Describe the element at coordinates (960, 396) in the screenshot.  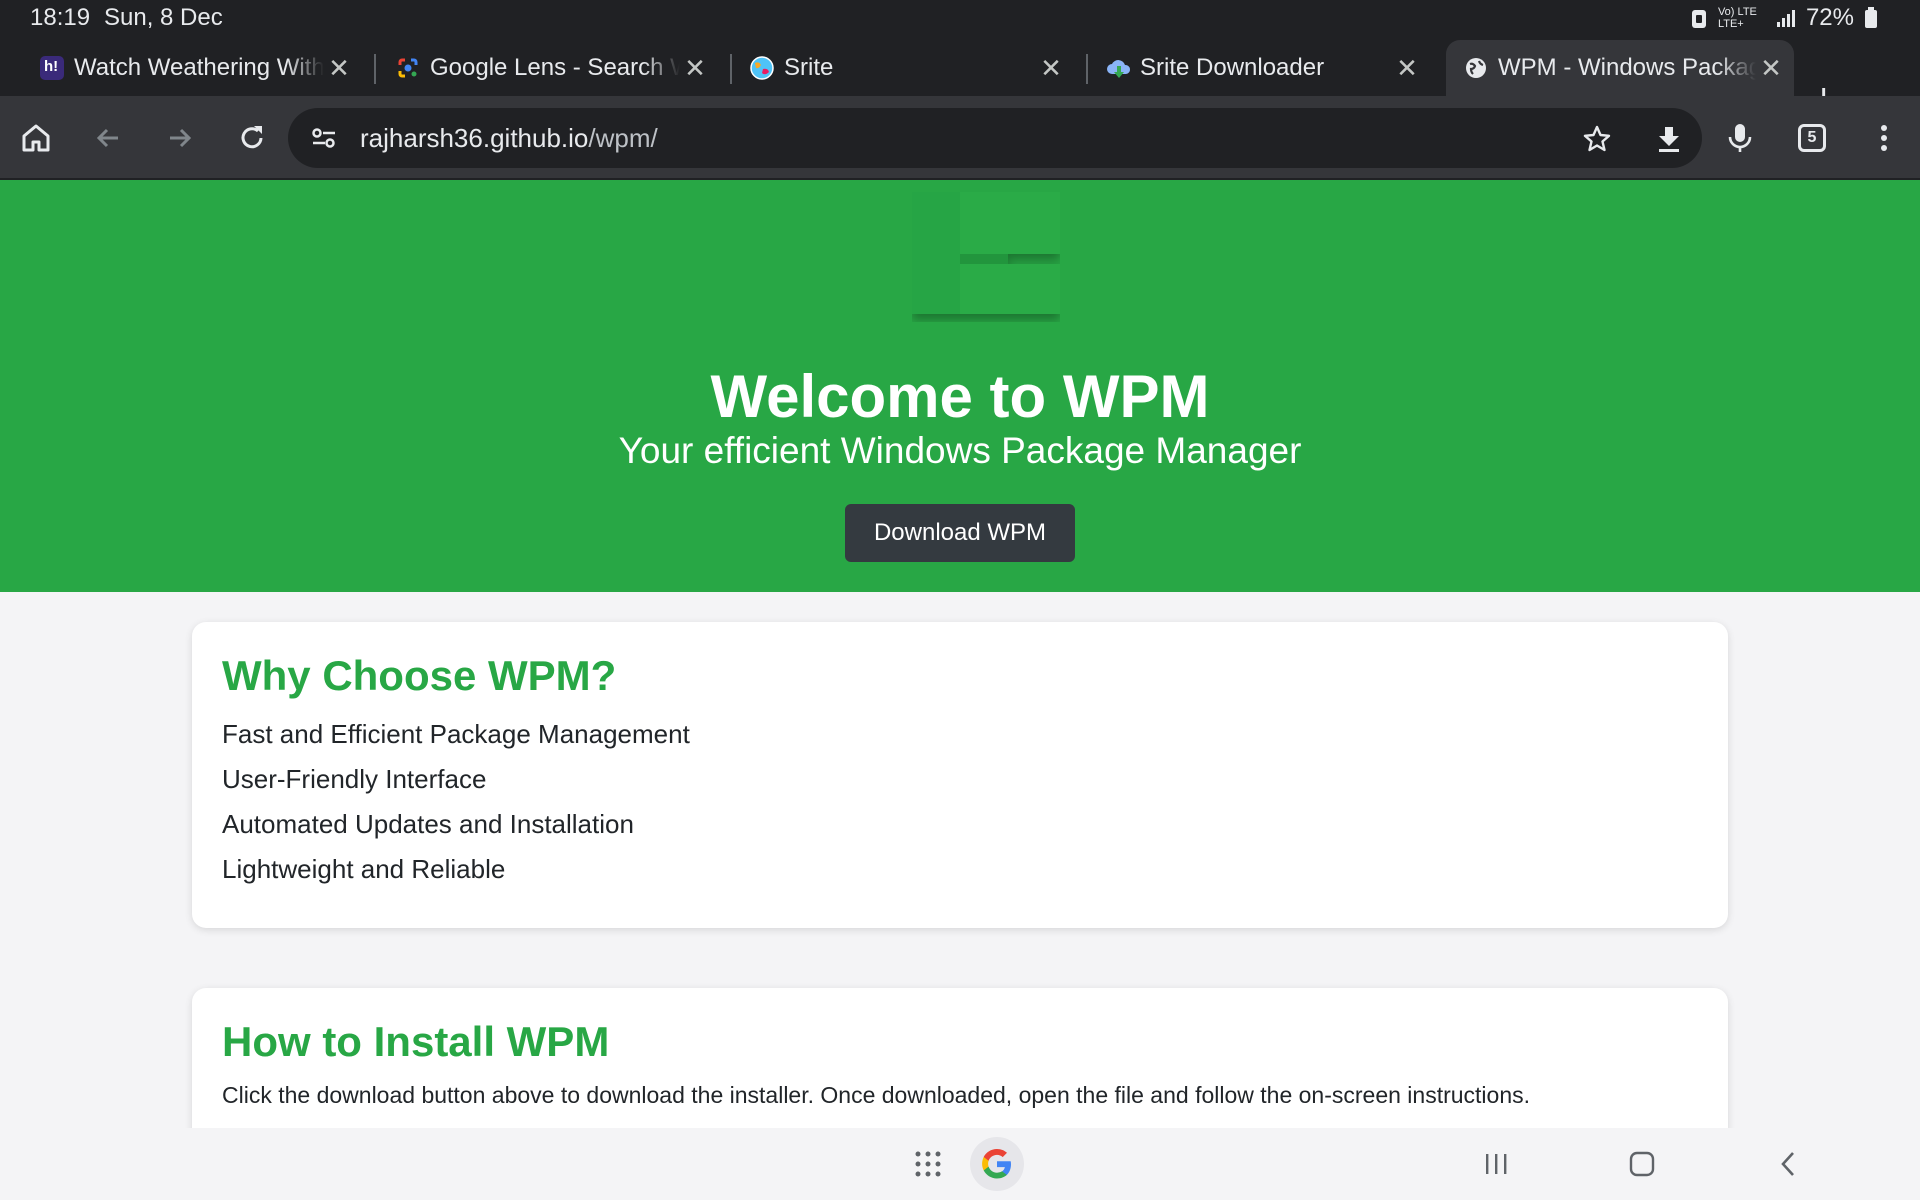
I see `page-title: Welcome to WPM` at that location.